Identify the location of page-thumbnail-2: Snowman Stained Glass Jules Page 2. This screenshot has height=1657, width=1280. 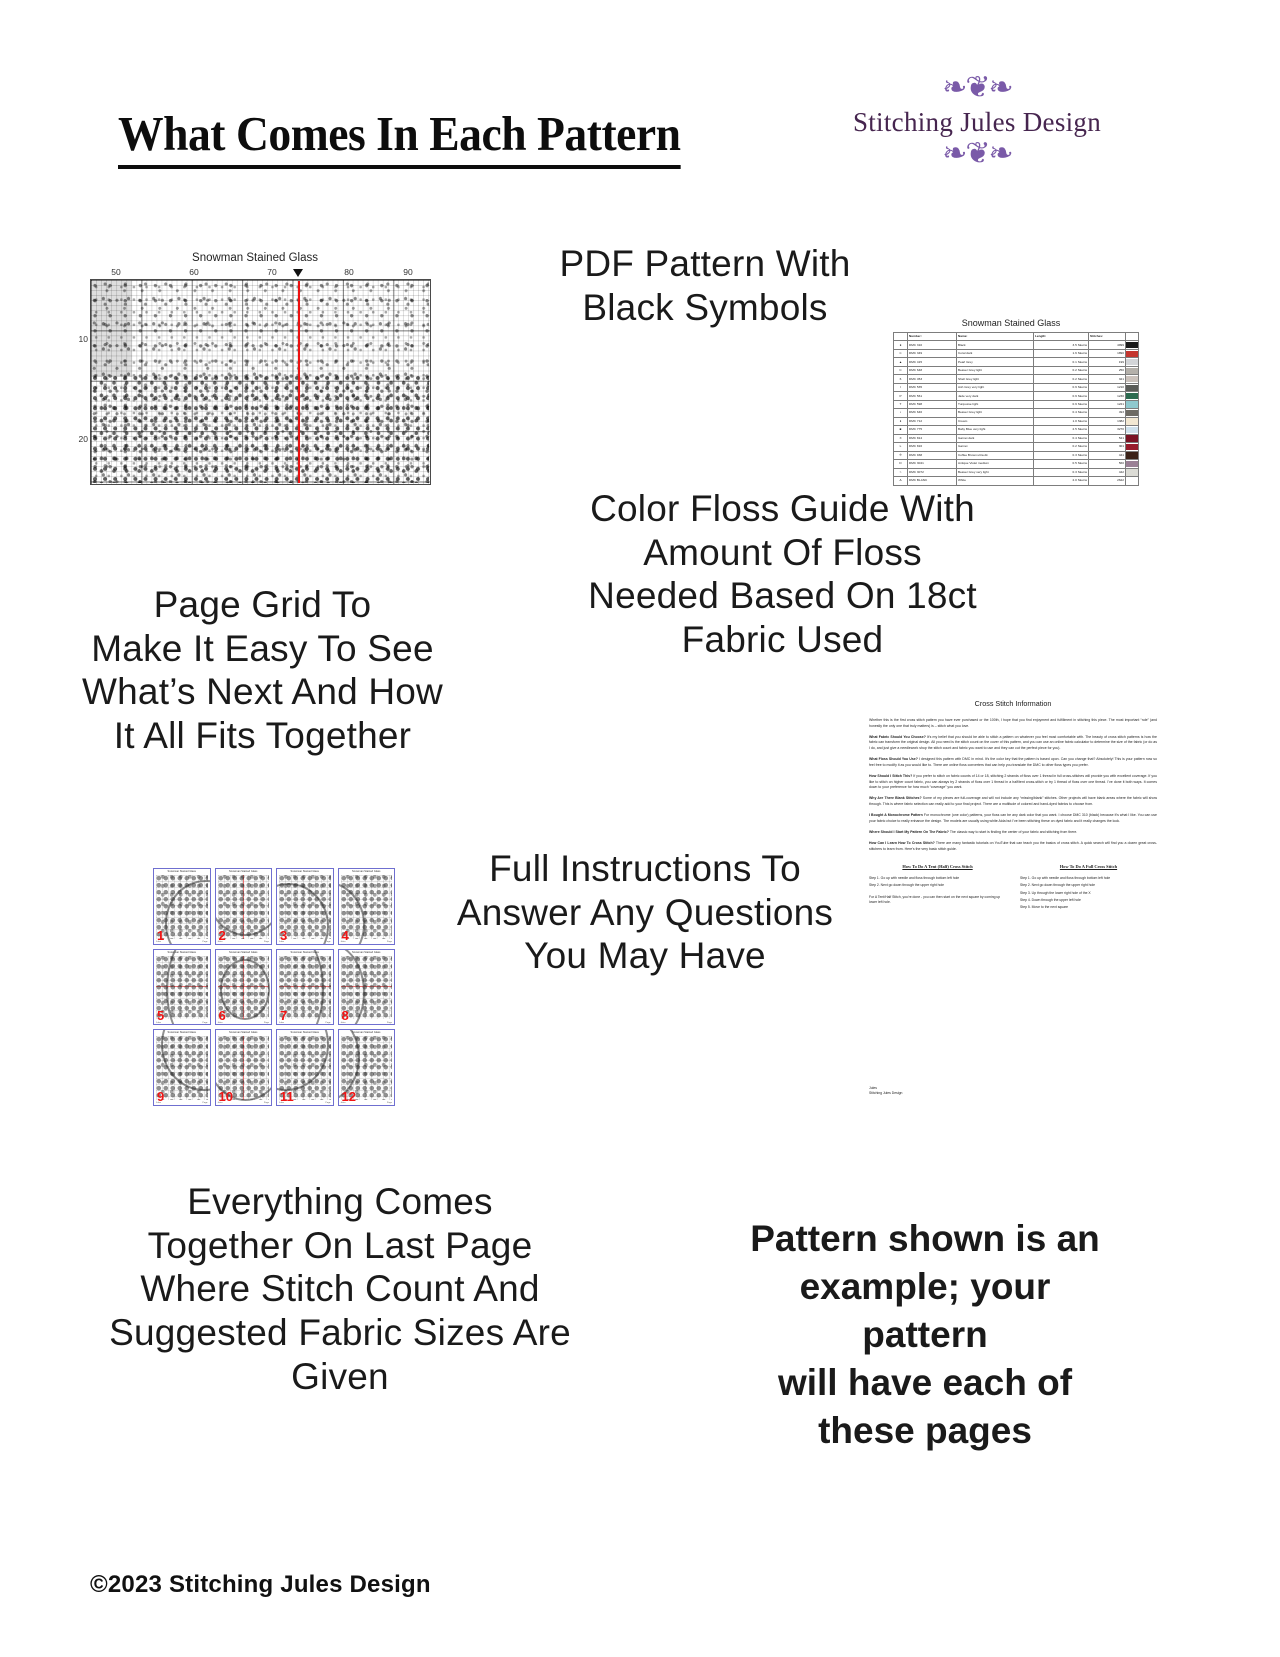
(243, 906).